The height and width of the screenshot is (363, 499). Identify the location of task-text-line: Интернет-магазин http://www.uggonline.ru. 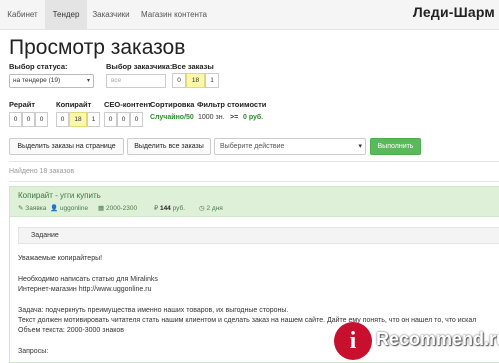
(85, 289).